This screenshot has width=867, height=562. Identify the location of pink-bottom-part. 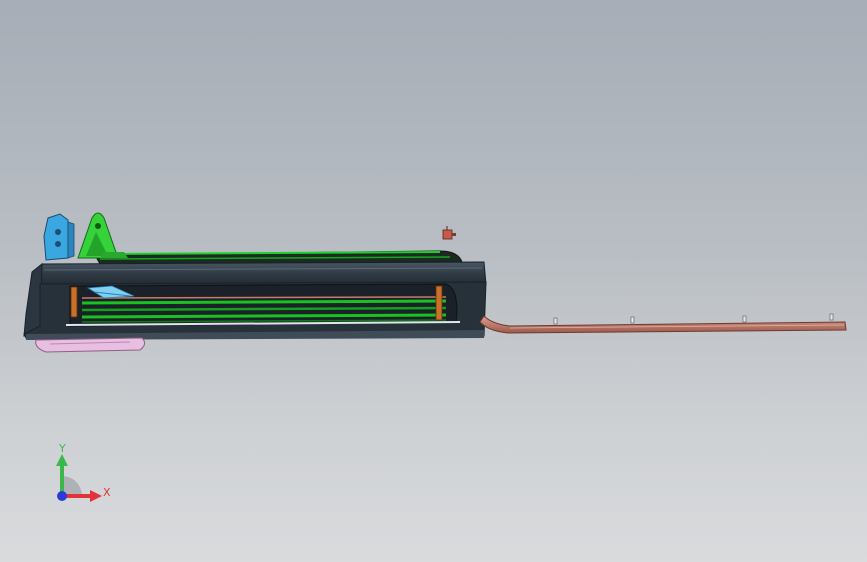
(90, 345).